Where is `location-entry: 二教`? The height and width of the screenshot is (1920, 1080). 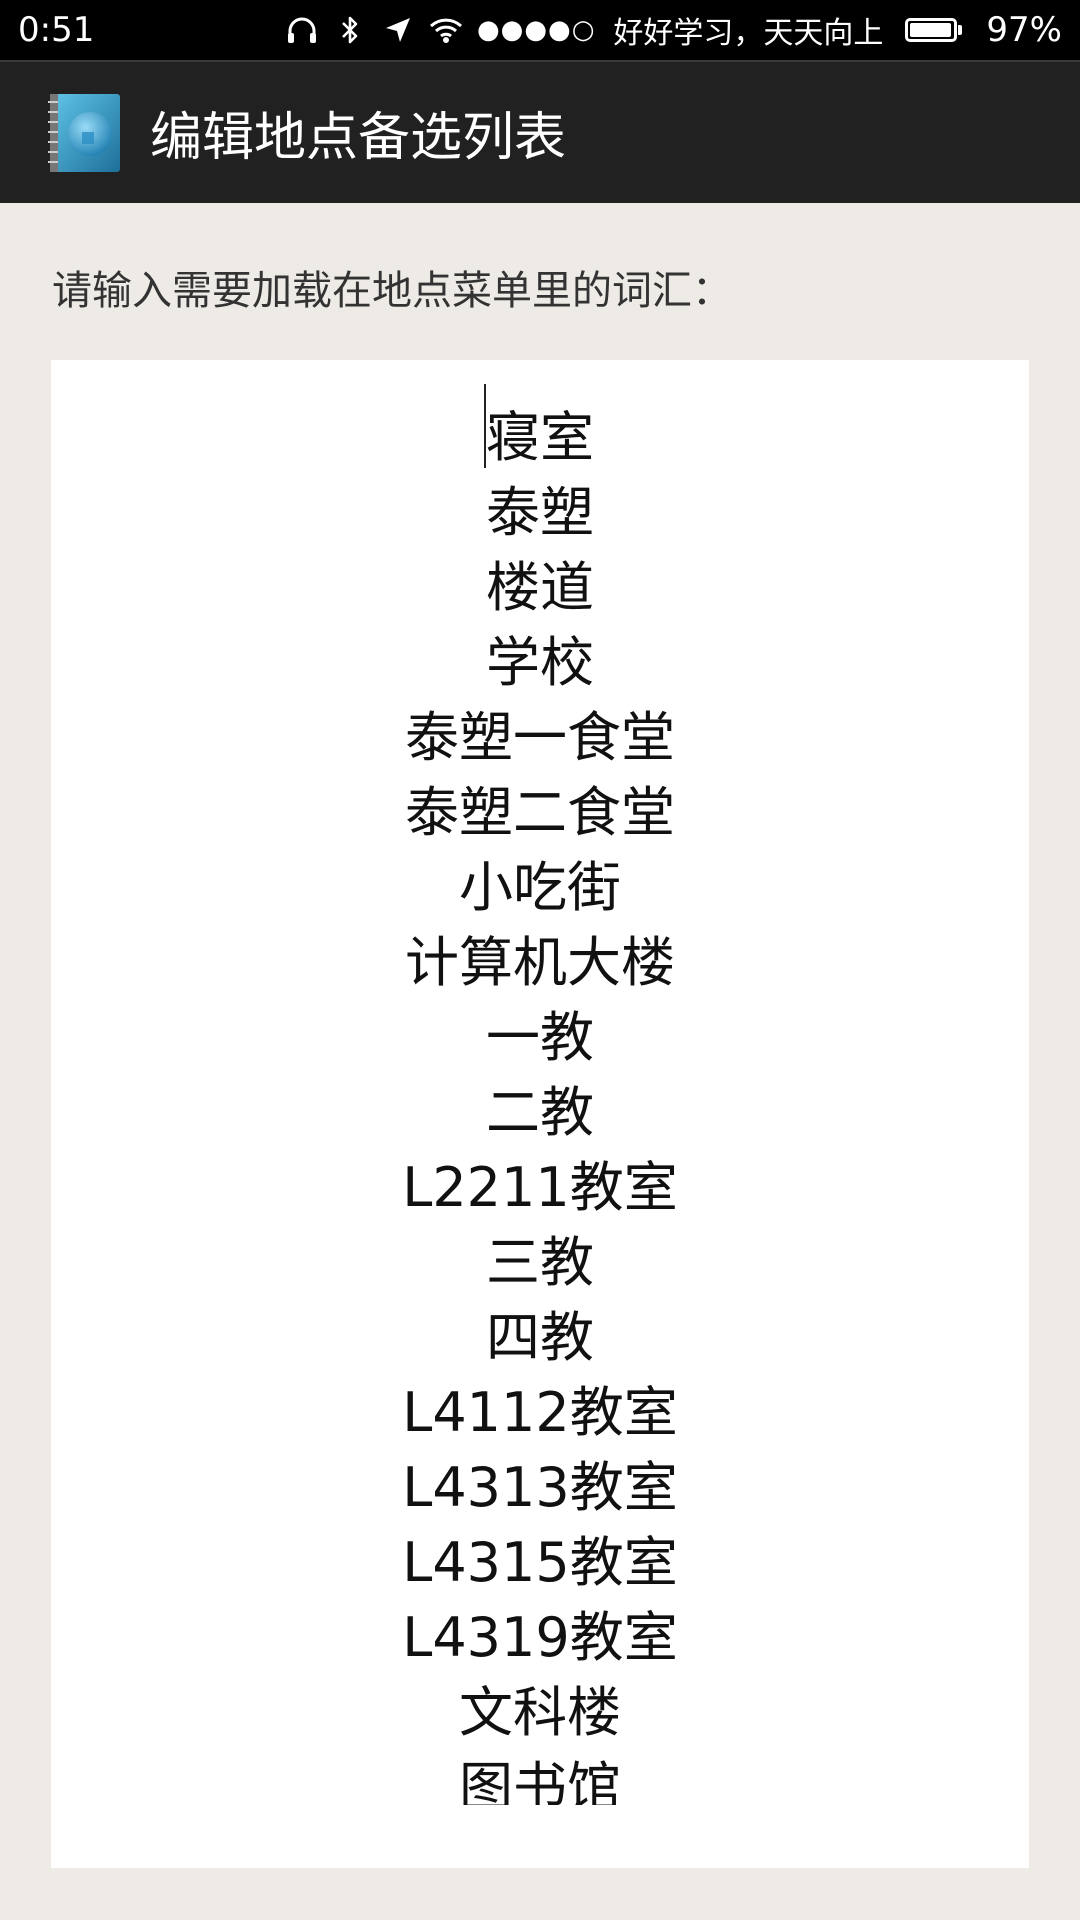 location-entry: 二教 is located at coordinates (540, 1112).